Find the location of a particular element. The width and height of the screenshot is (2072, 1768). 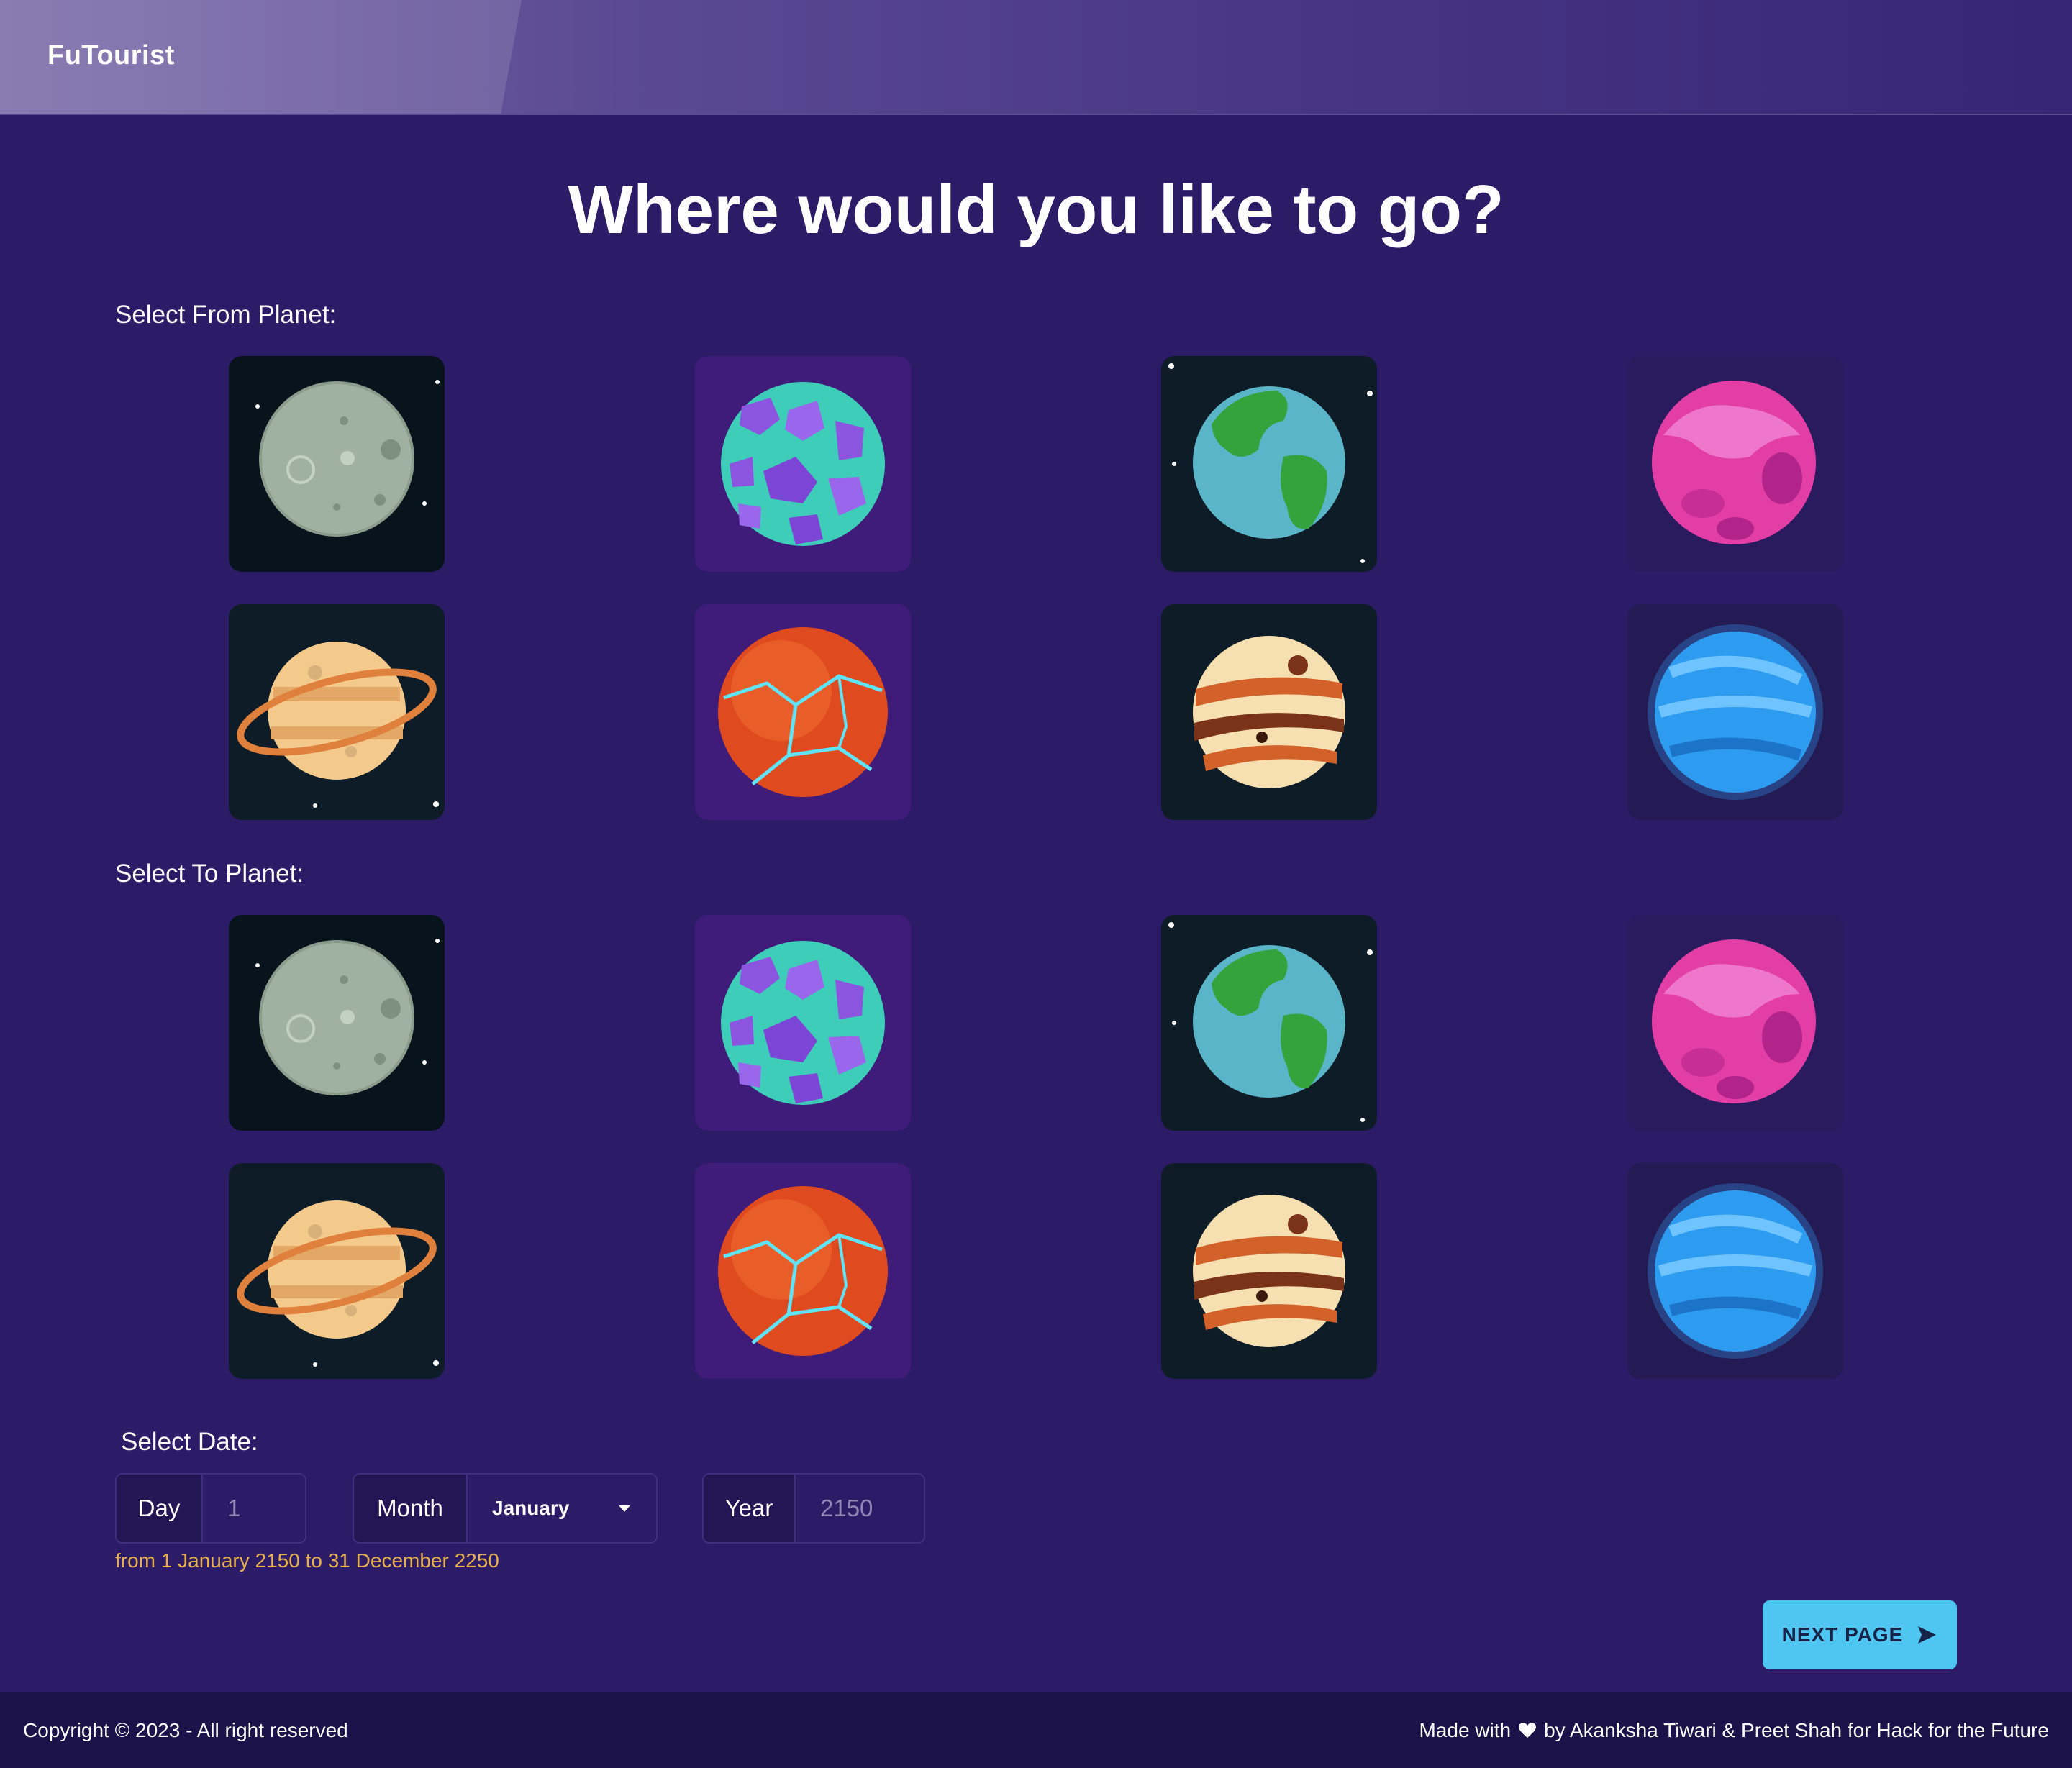

to-planet-crystal is located at coordinates (803, 1023).